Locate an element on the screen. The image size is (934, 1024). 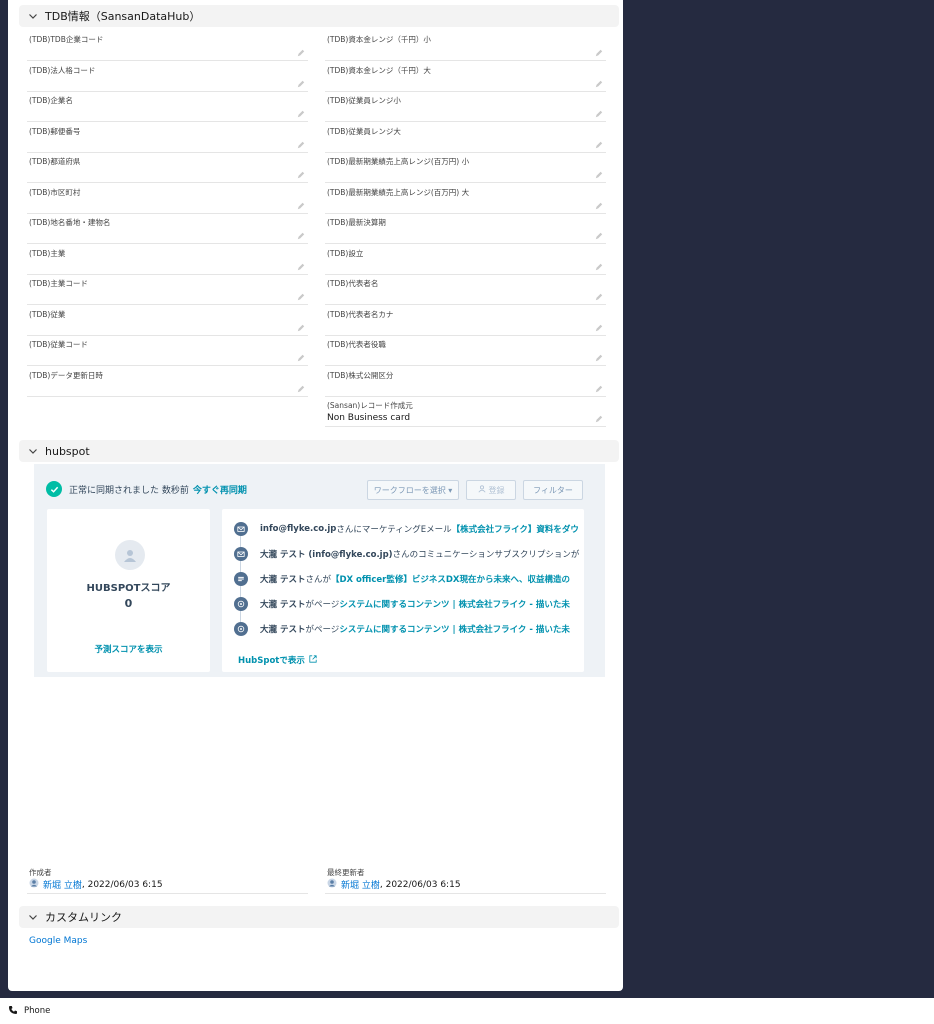
tdb-field: (TDB)主業コード is located at coordinates (167, 290).